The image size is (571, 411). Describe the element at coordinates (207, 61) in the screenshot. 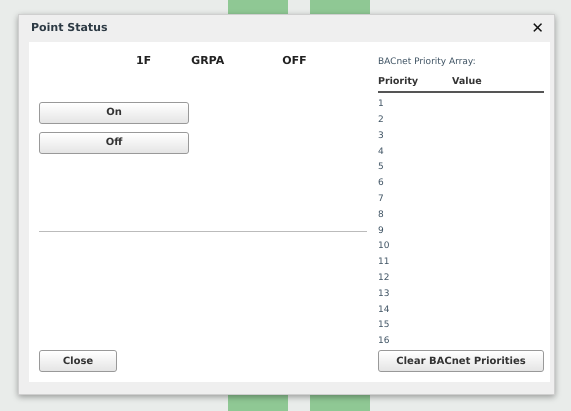

I see `group-label: GRPA` at that location.